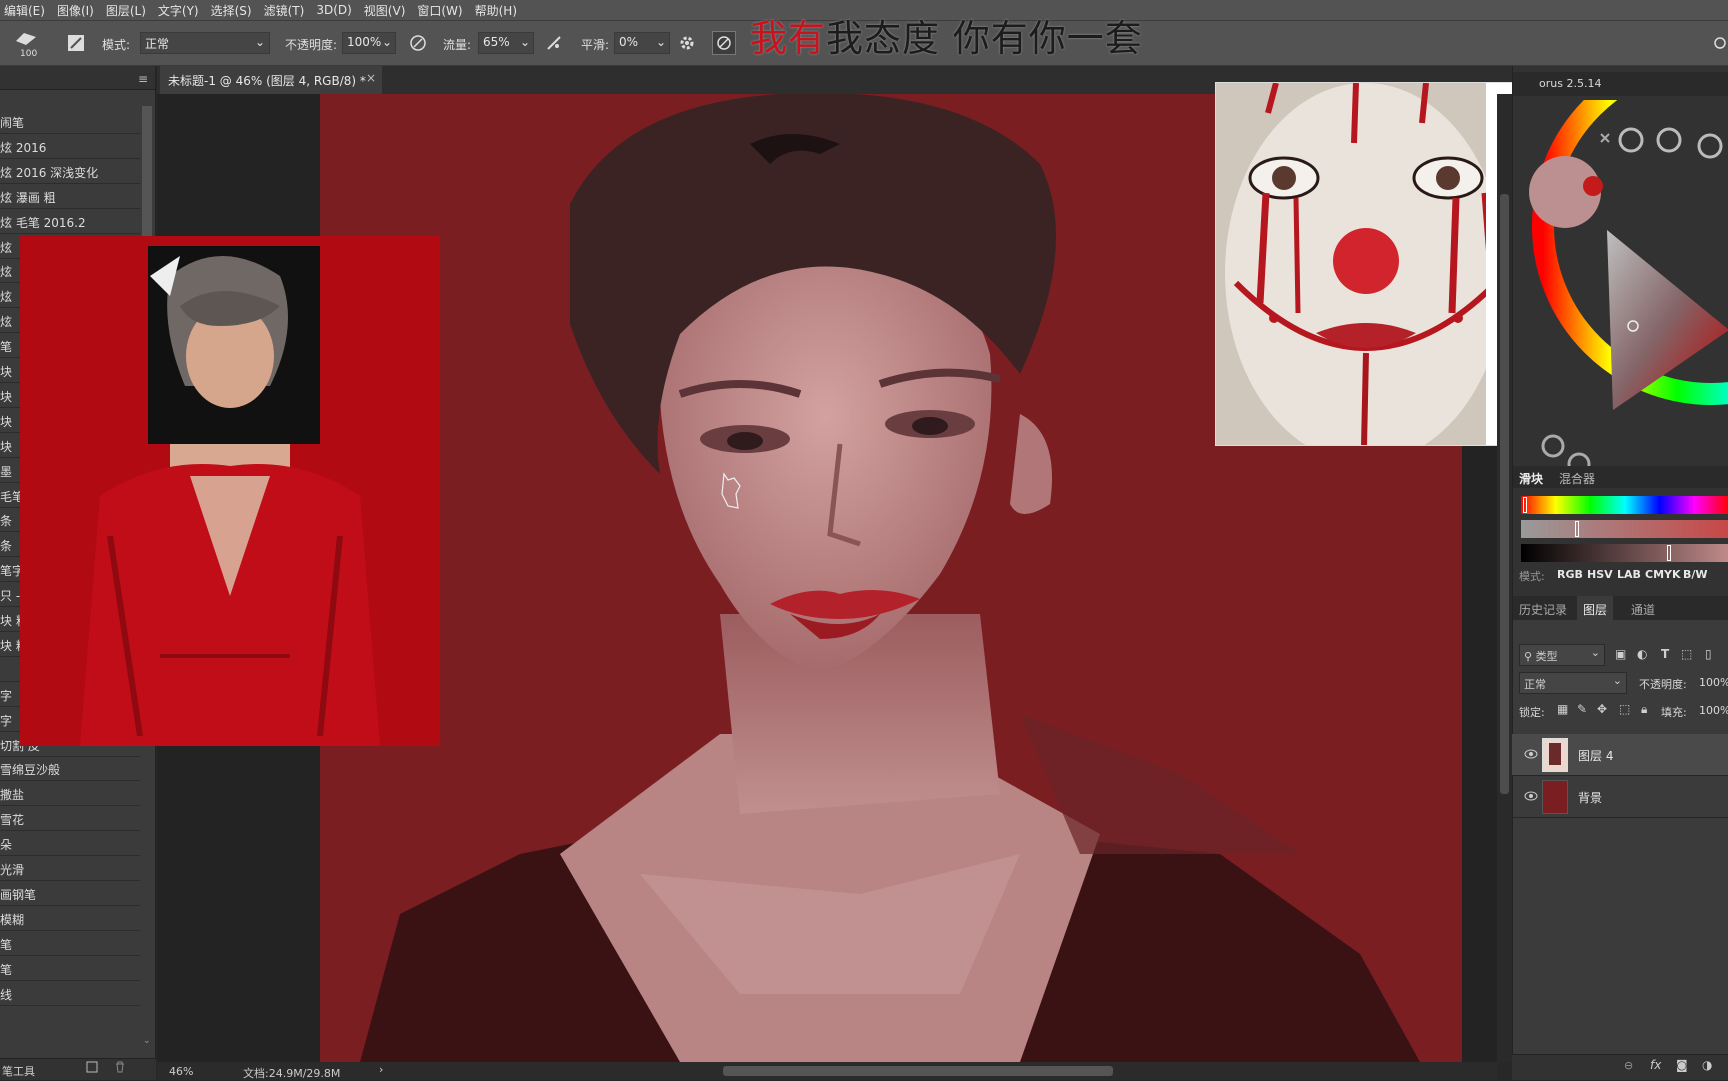 The height and width of the screenshot is (1081, 1728). Describe the element at coordinates (371, 78) in the screenshot. I see `close-icon: ×` at that location.